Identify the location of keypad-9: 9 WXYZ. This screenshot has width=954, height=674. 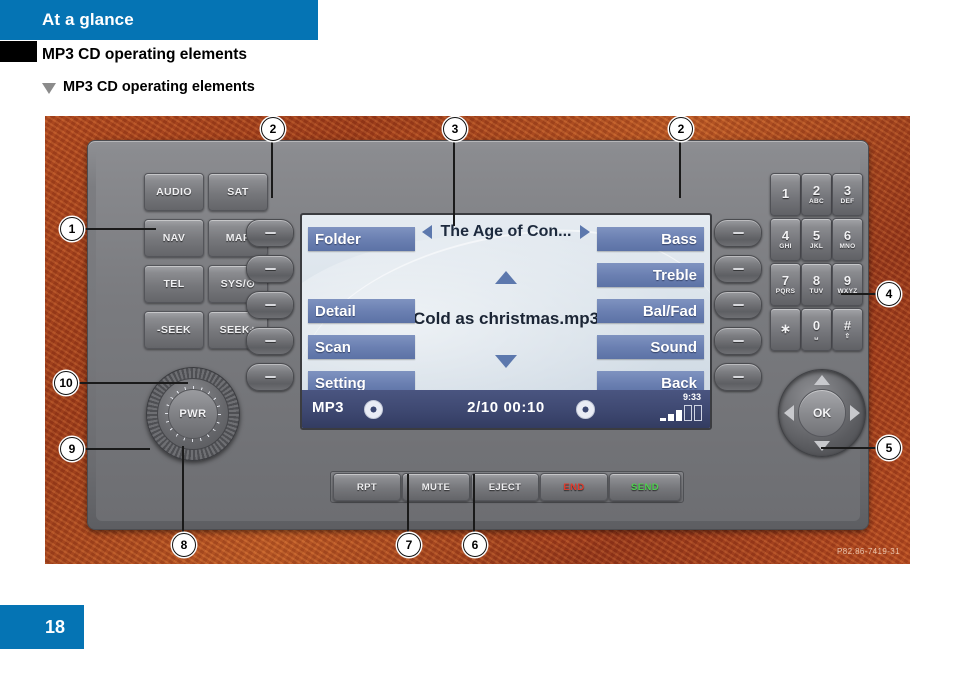
(847, 284).